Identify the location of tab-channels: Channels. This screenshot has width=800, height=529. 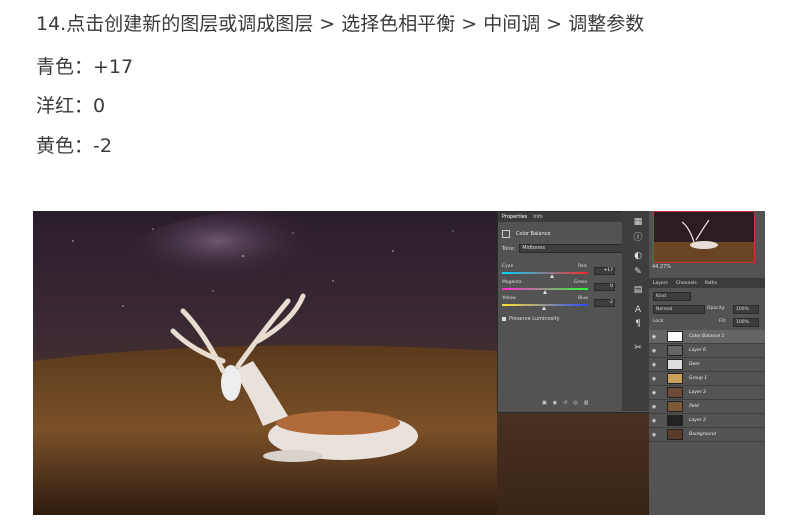
(686, 283).